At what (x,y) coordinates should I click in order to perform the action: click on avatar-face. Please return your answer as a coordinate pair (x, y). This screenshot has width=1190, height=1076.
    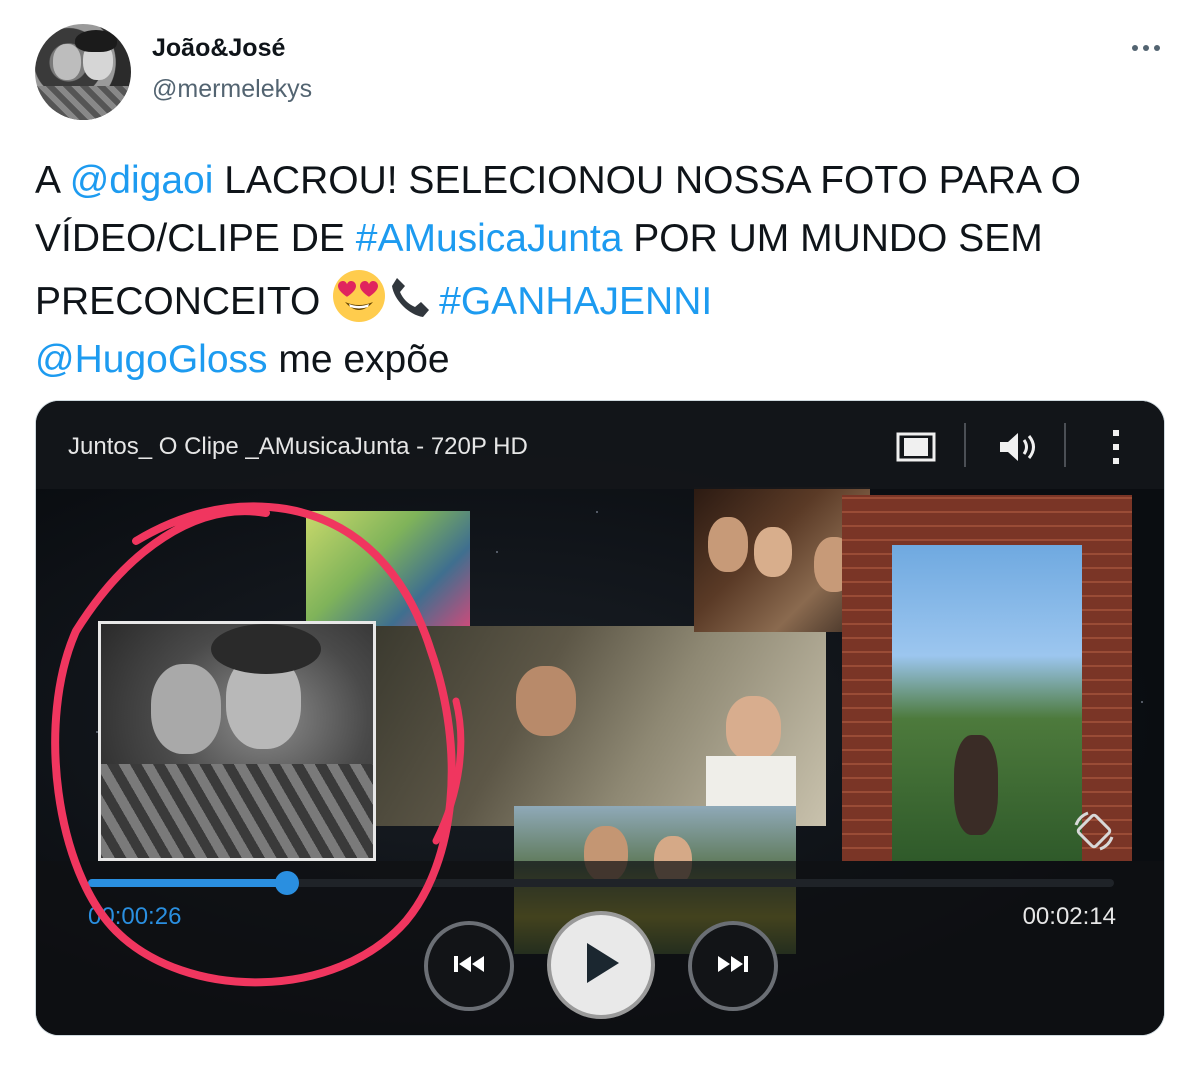
    Looking at the image, I should click on (67, 62).